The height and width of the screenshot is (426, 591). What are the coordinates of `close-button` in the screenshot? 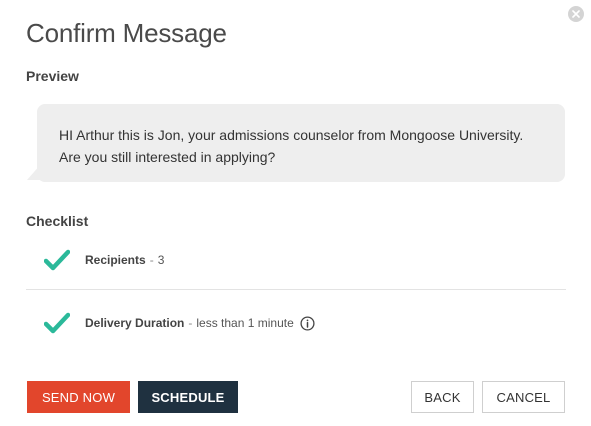 It's located at (576, 14).